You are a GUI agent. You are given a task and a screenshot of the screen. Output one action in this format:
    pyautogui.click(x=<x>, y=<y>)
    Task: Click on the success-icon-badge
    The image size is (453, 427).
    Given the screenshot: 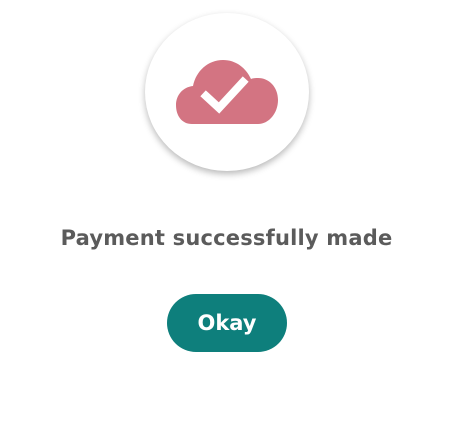 What is the action you would take?
    pyautogui.click(x=227, y=92)
    